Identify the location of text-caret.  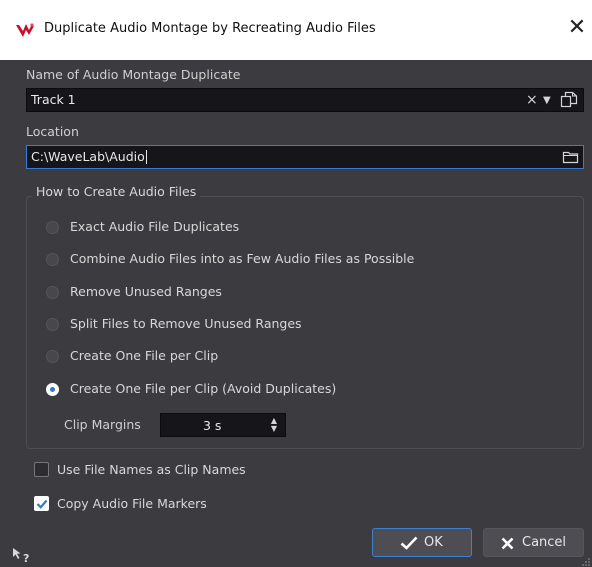
(146, 157).